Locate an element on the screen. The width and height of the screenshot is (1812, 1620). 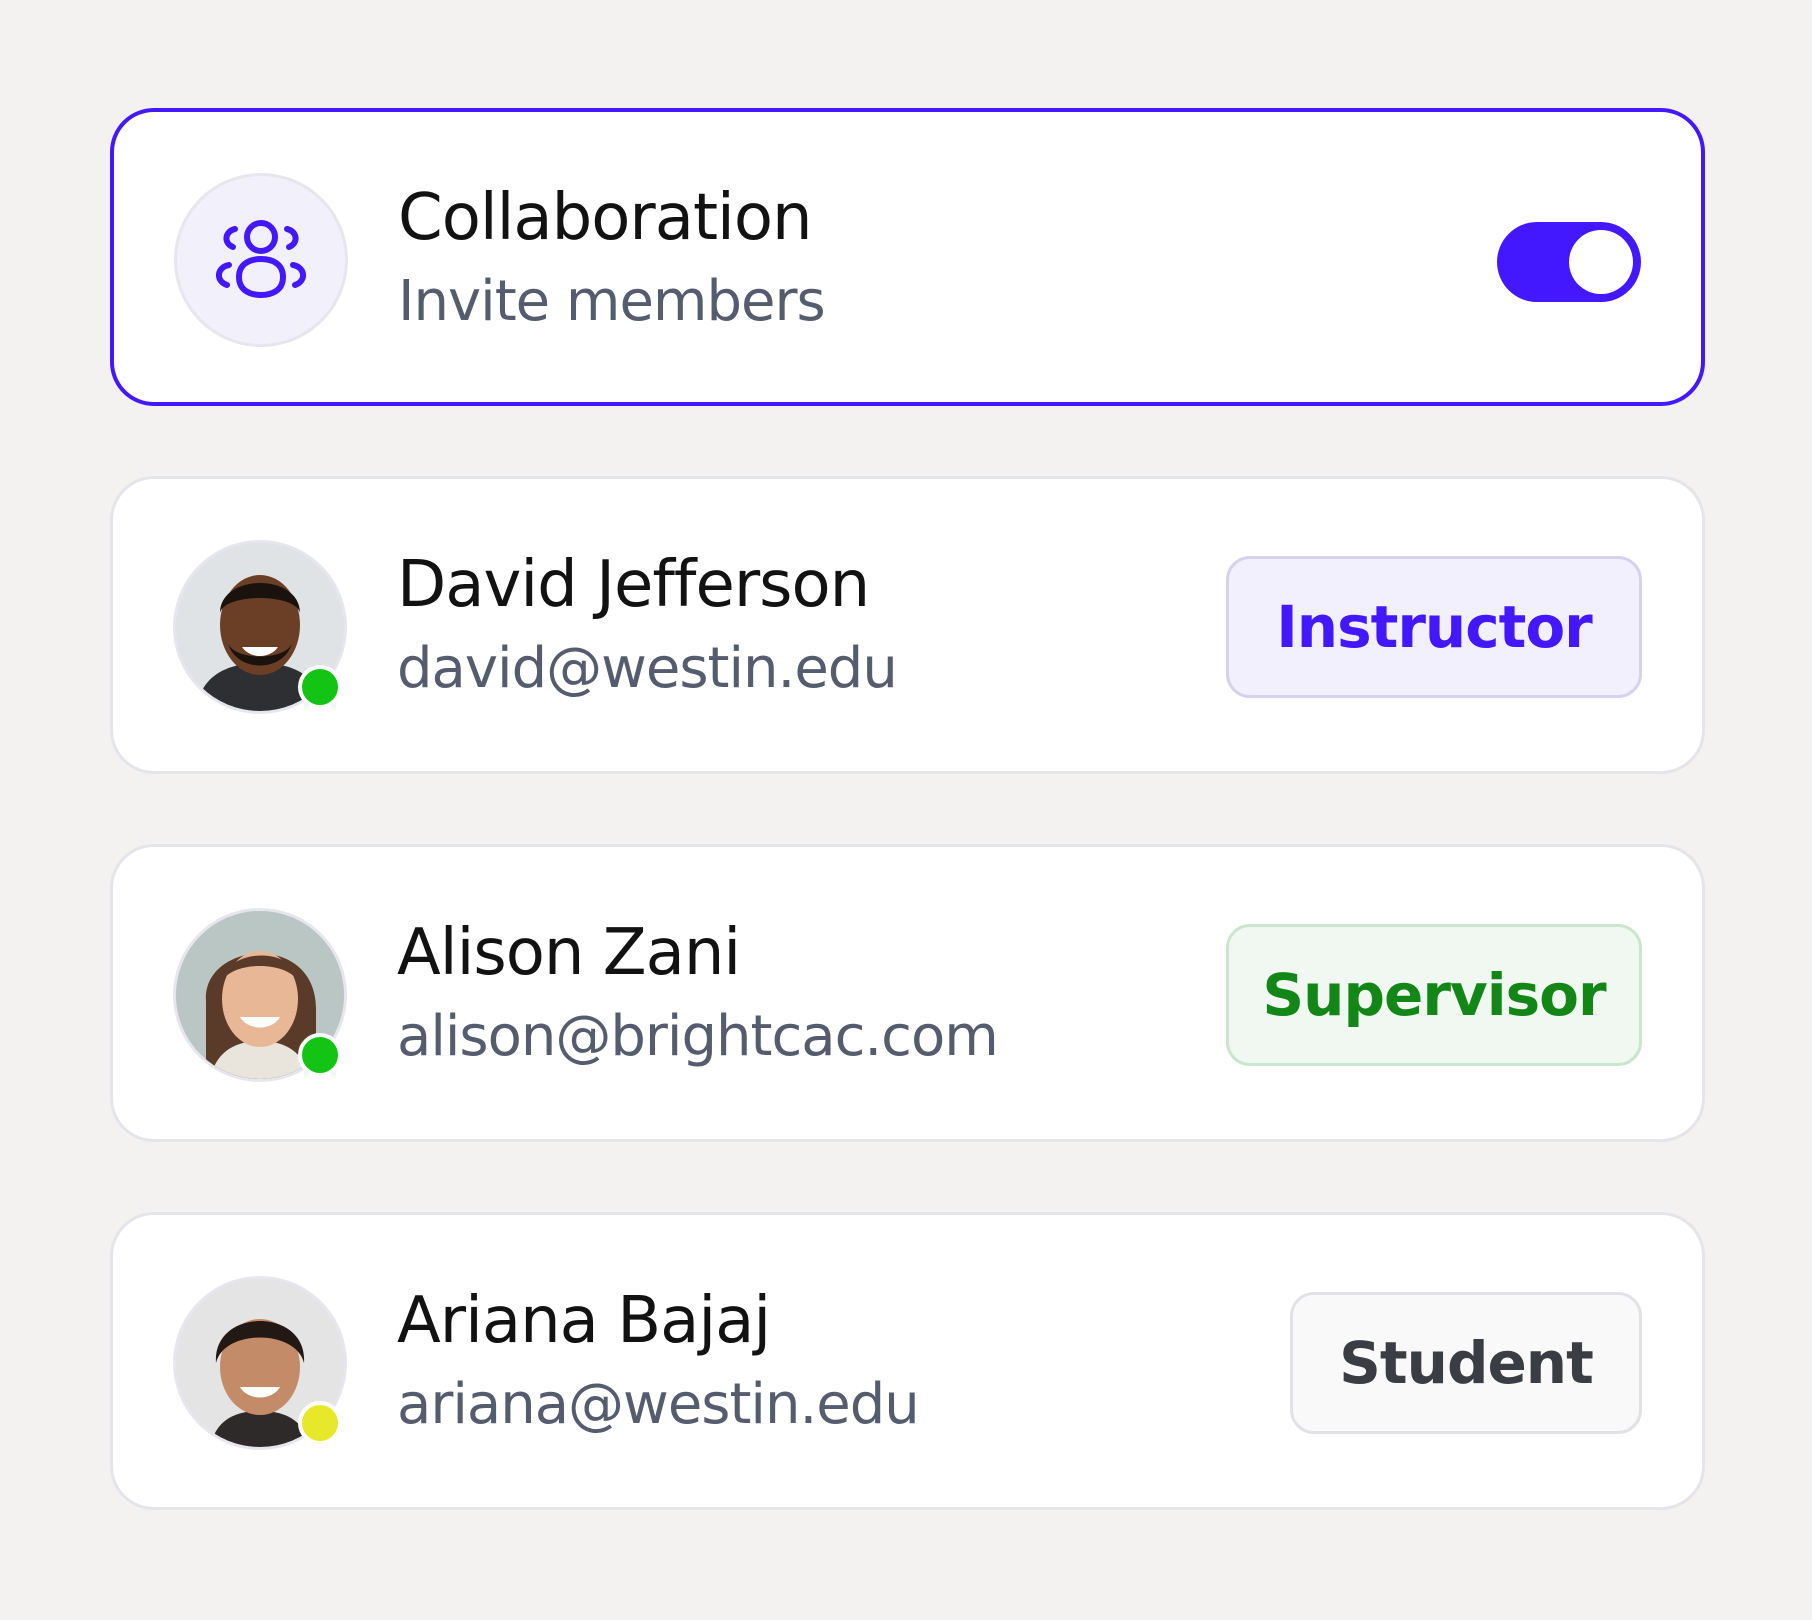
member-name: Alison Zani is located at coordinates (569, 953).